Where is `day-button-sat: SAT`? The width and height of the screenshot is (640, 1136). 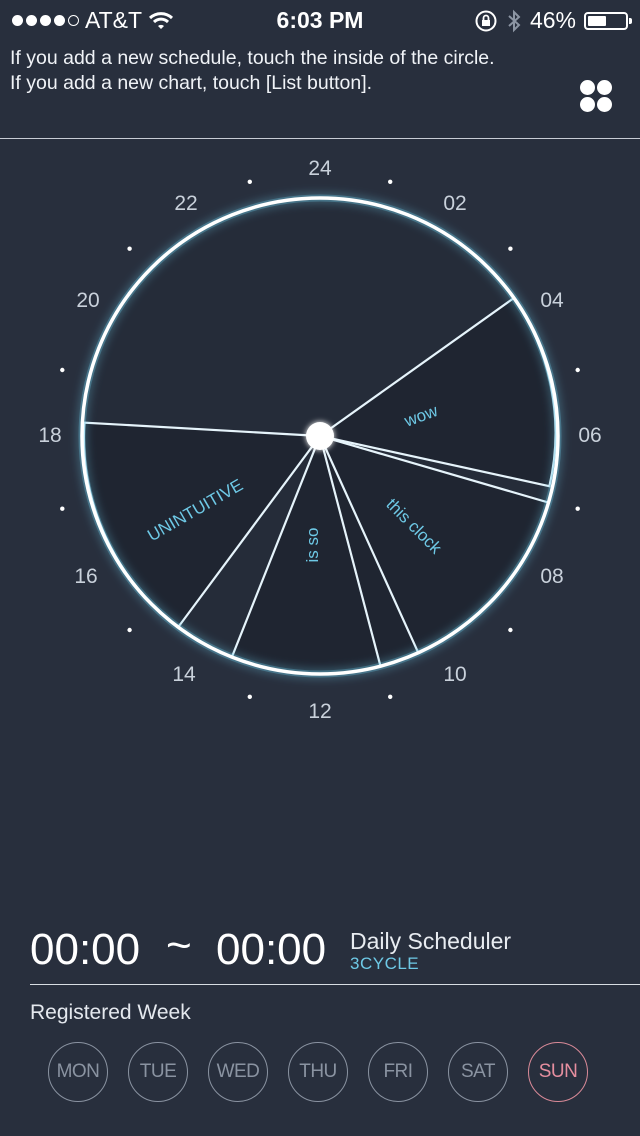 day-button-sat: SAT is located at coordinates (478, 1072).